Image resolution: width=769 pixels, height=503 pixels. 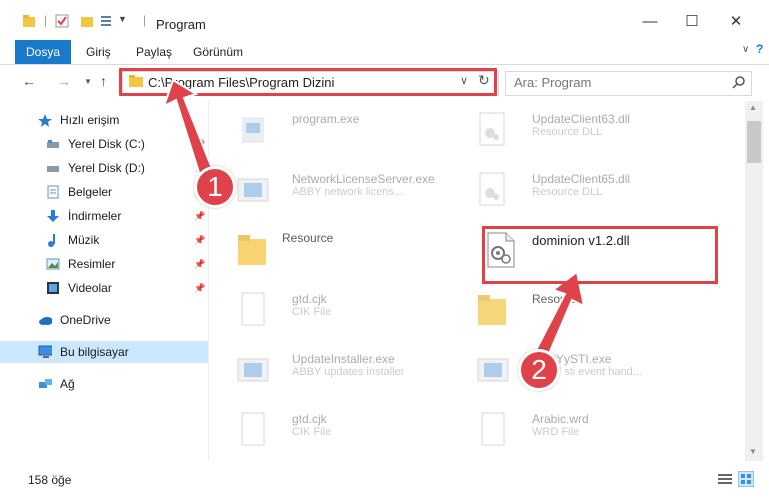 What do you see at coordinates (215, 187) in the screenshot?
I see `step-badge-1: 1` at bounding box center [215, 187].